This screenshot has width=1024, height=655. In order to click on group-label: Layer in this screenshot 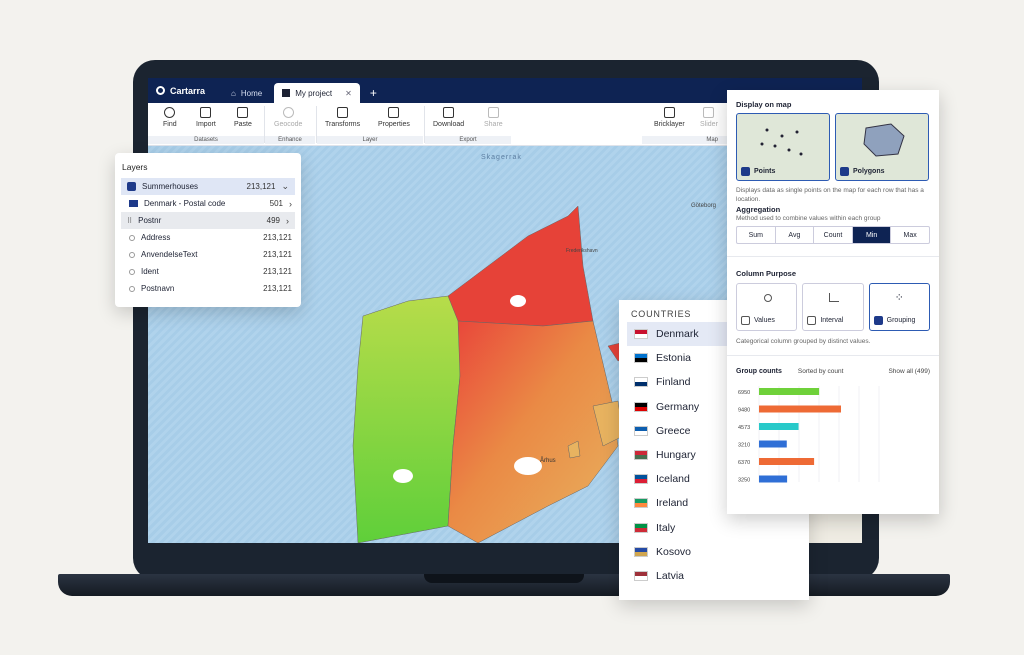, I will do `click(370, 140)`.